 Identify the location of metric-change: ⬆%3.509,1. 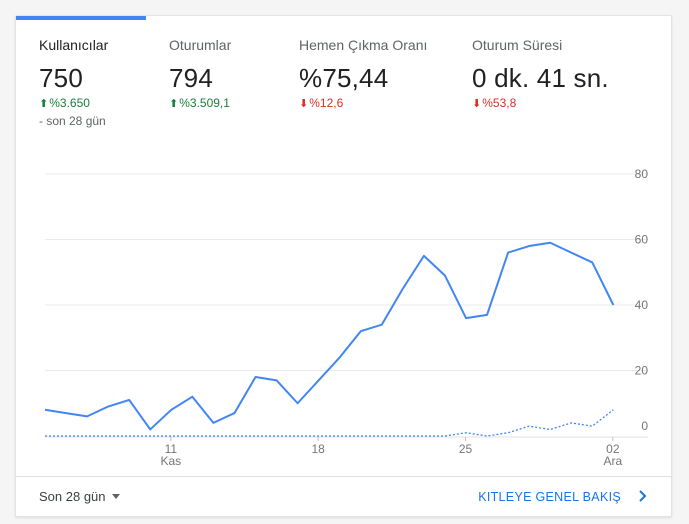
(199, 103).